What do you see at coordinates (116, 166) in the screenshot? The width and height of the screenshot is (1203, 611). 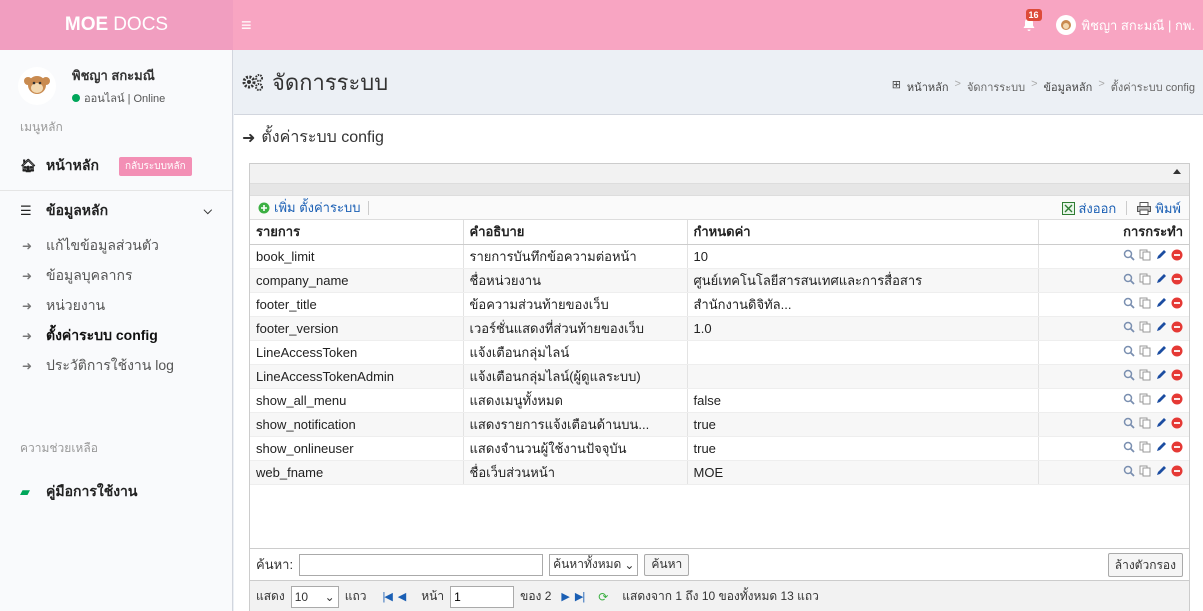 I see `sidebar-item-home: 🏠︎ หน้าหลัก กลับระบบหลัก` at bounding box center [116, 166].